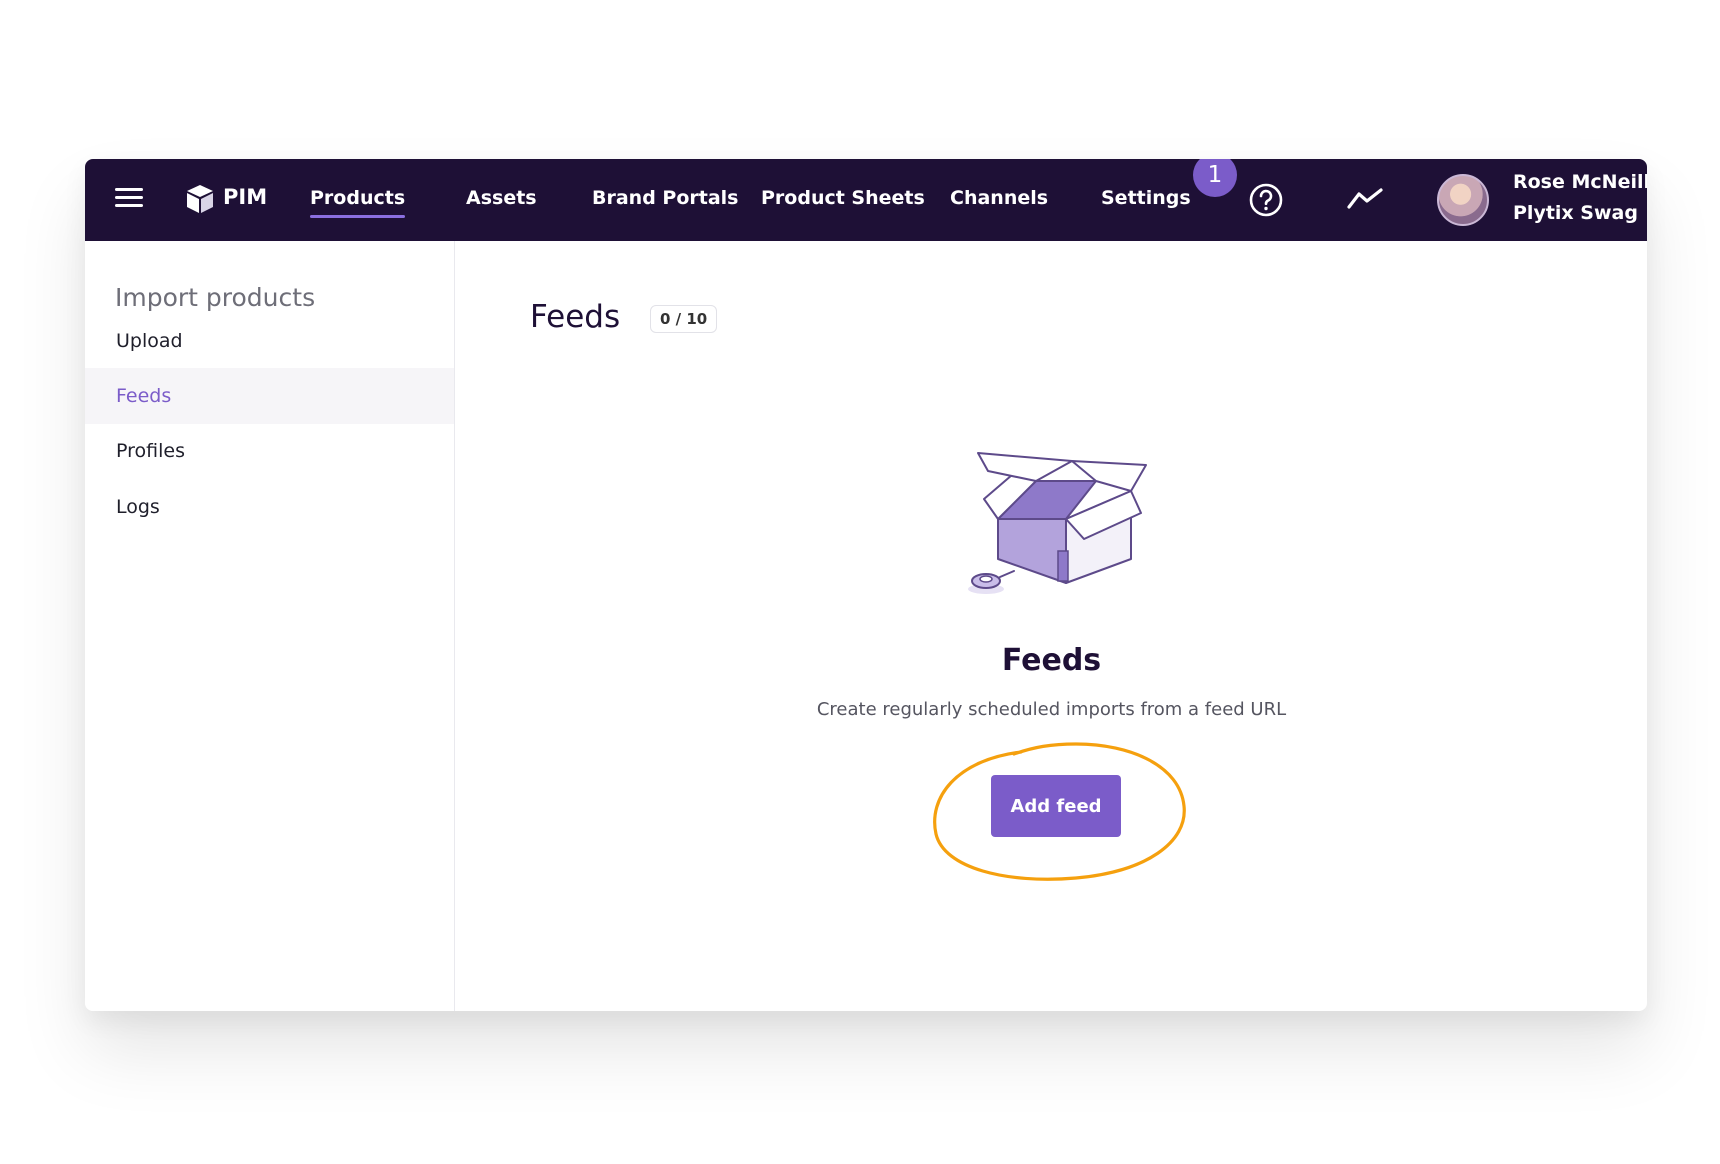 This screenshot has height=1164, width=1720. What do you see at coordinates (843, 198) in the screenshot?
I see `nav-product-sheets: Product Sheets` at bounding box center [843, 198].